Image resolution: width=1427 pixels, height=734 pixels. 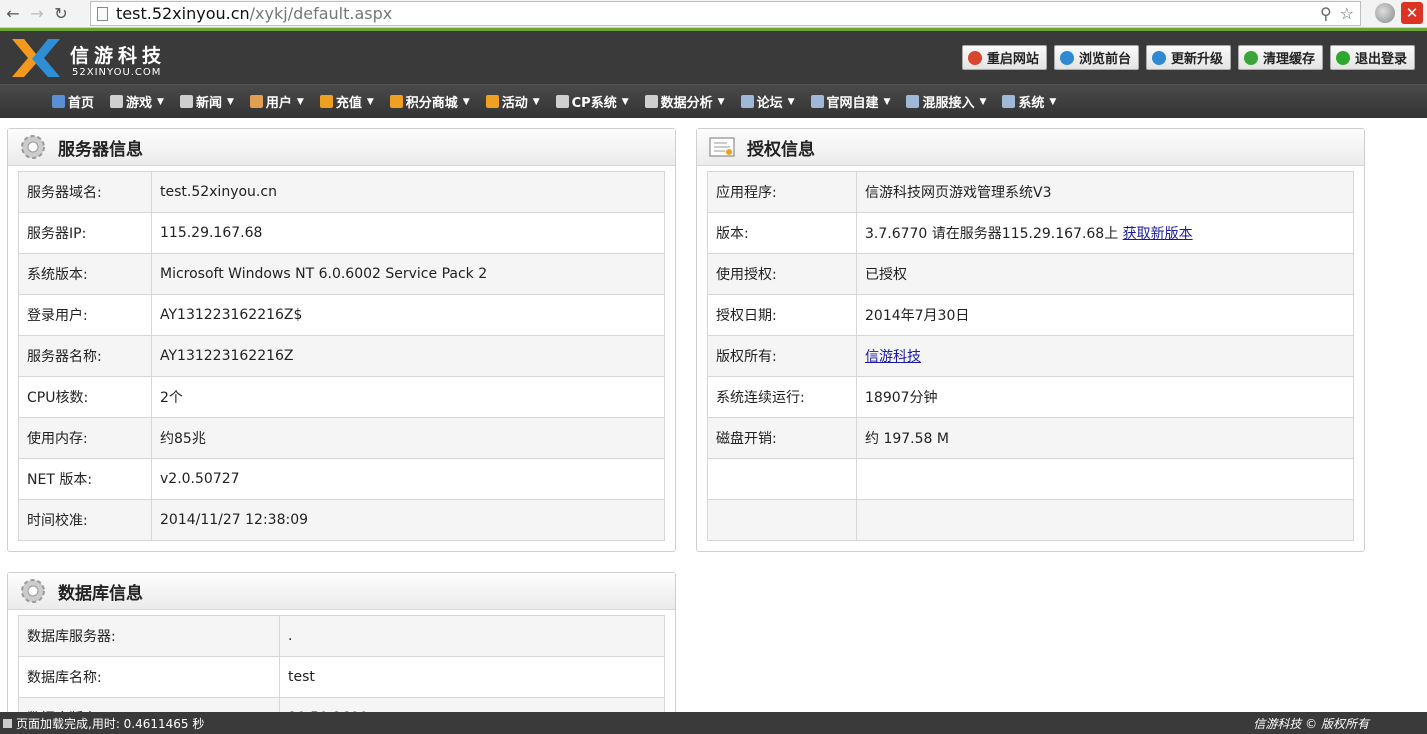 I want to click on status-bar: 页面加载完成,用时: 0.4611465 秒 信游科技 © 版权所有, so click(x=713, y=723).